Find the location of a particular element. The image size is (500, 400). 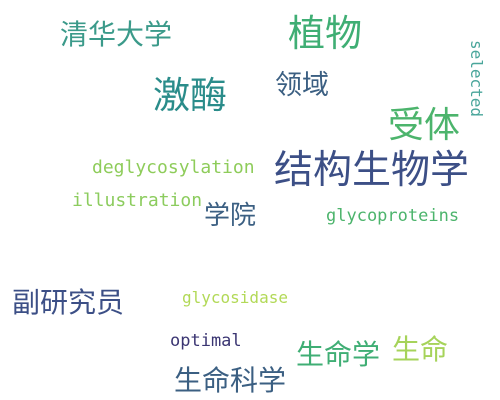

word-glycosidase: glycosidase is located at coordinates (235, 297).